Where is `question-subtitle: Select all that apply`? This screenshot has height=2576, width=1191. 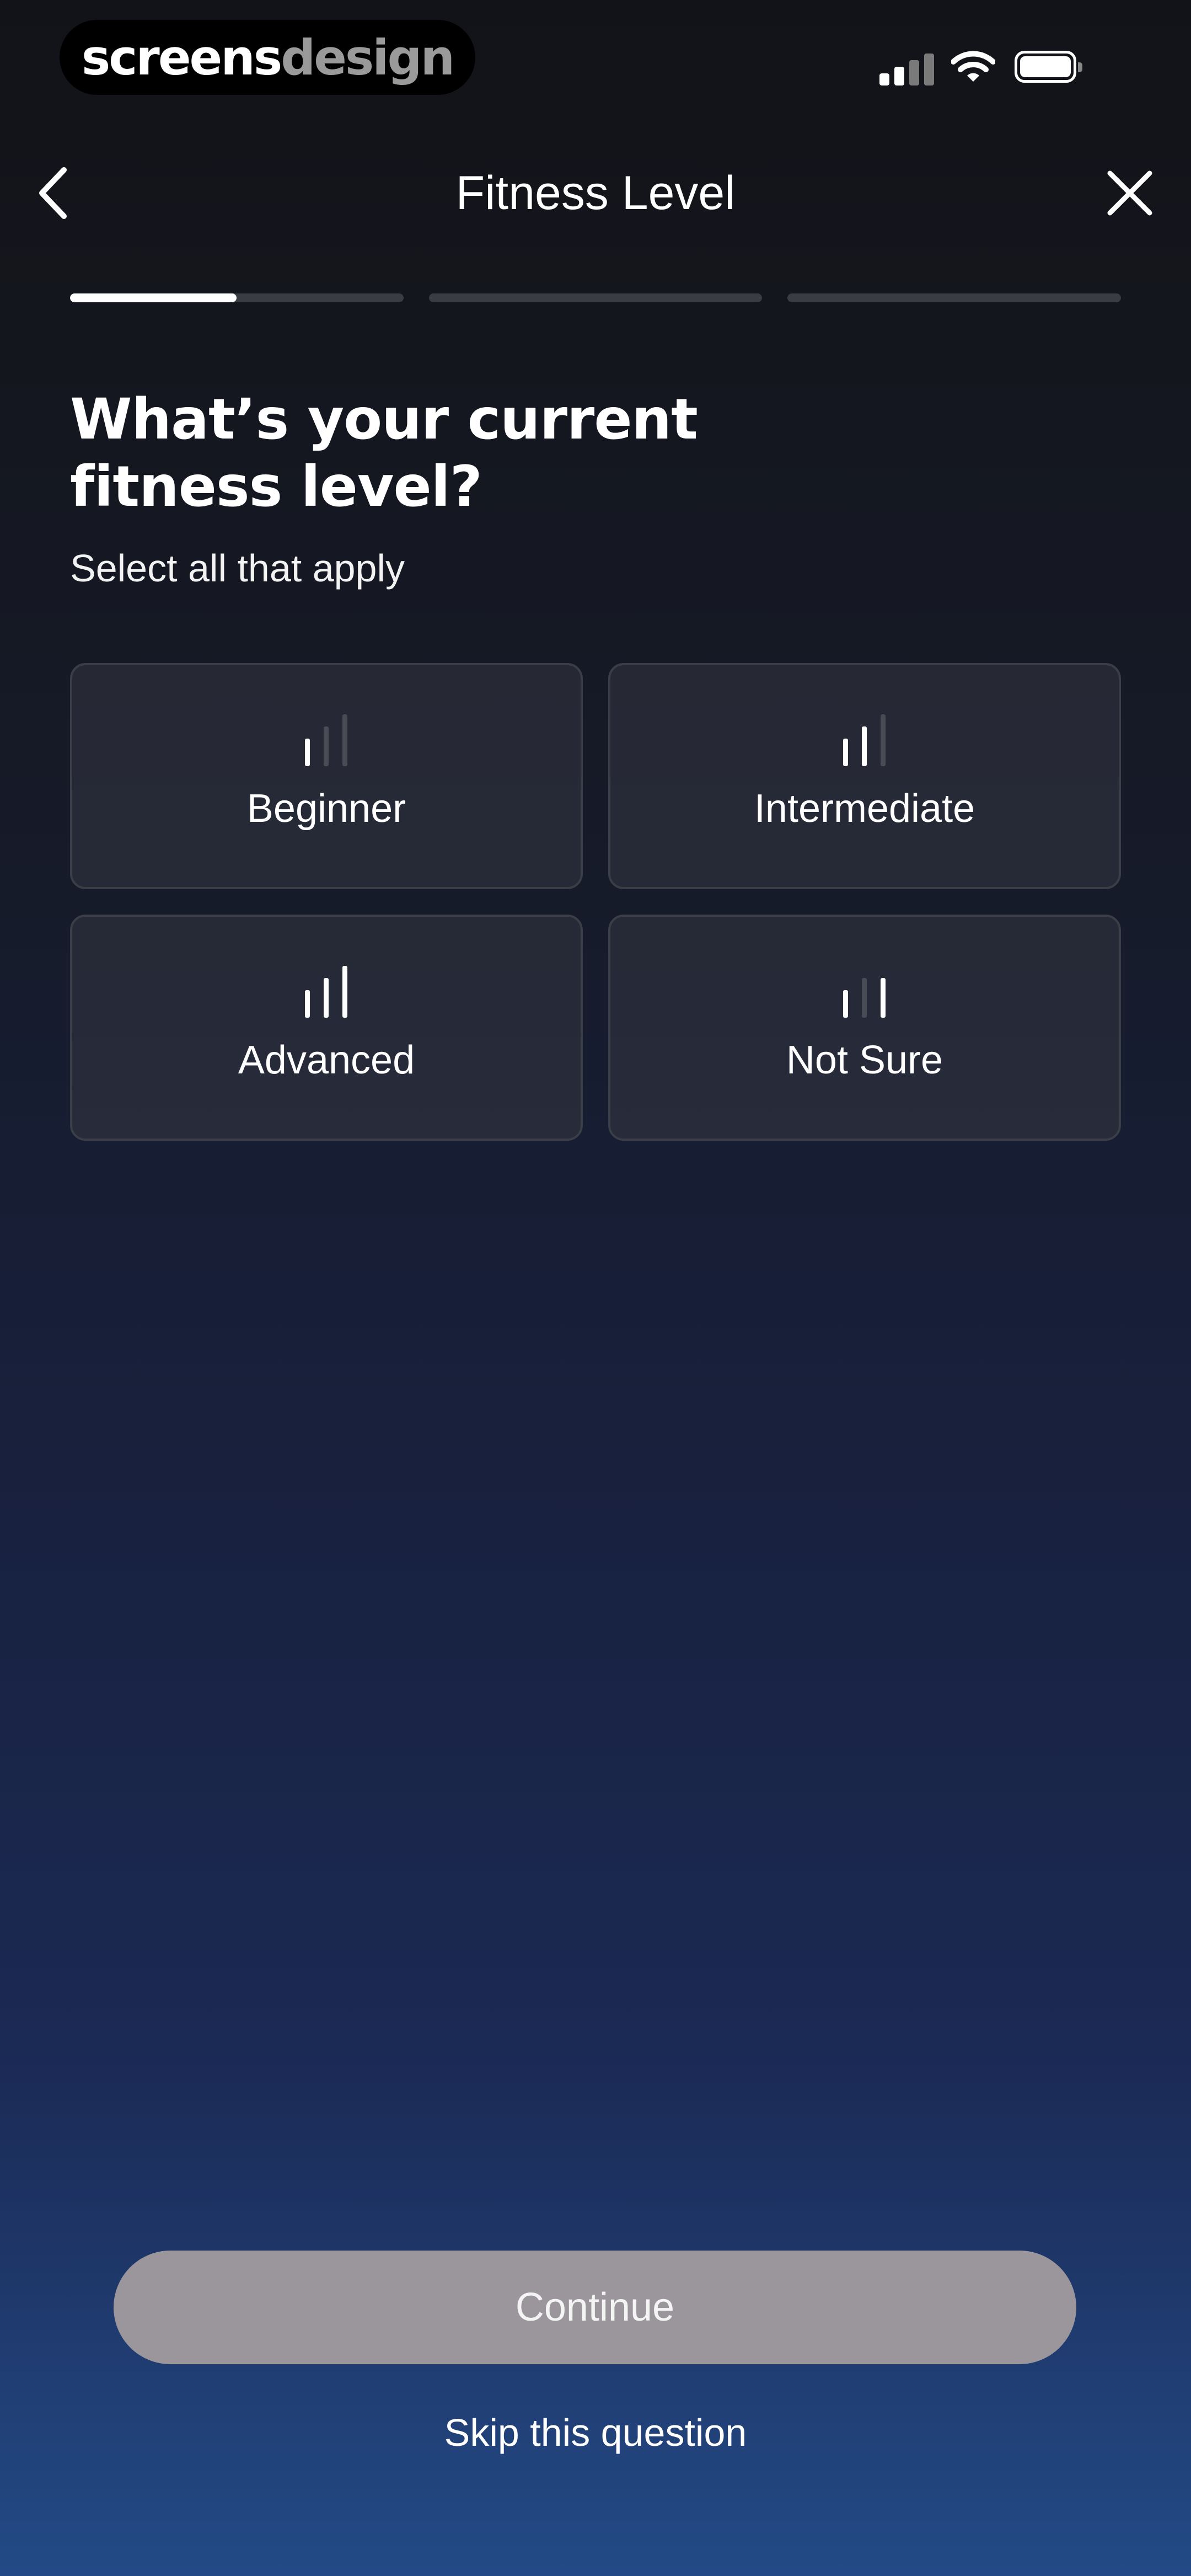 question-subtitle: Select all that apply is located at coordinates (237, 568).